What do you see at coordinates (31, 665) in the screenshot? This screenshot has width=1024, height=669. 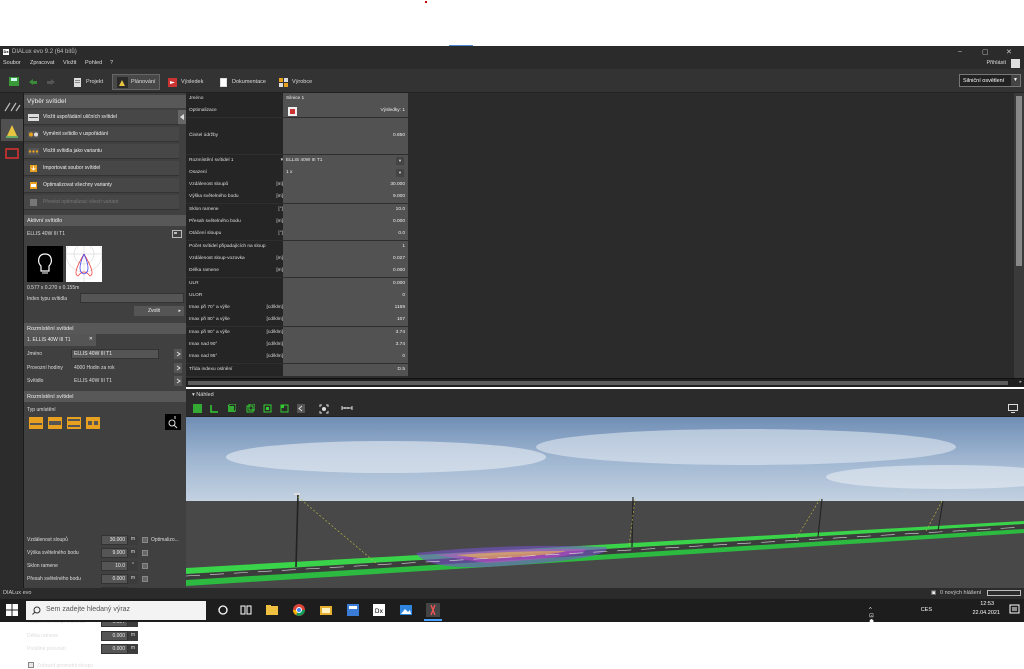 I see `show-geometry-checkbox` at bounding box center [31, 665].